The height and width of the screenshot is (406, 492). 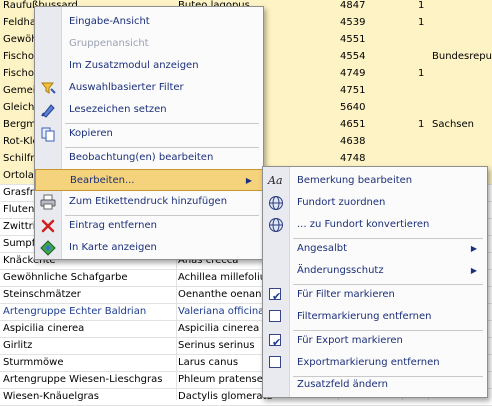 What do you see at coordinates (113, 225) in the screenshot?
I see `menu-item-label: Eintrag entfernen` at bounding box center [113, 225].